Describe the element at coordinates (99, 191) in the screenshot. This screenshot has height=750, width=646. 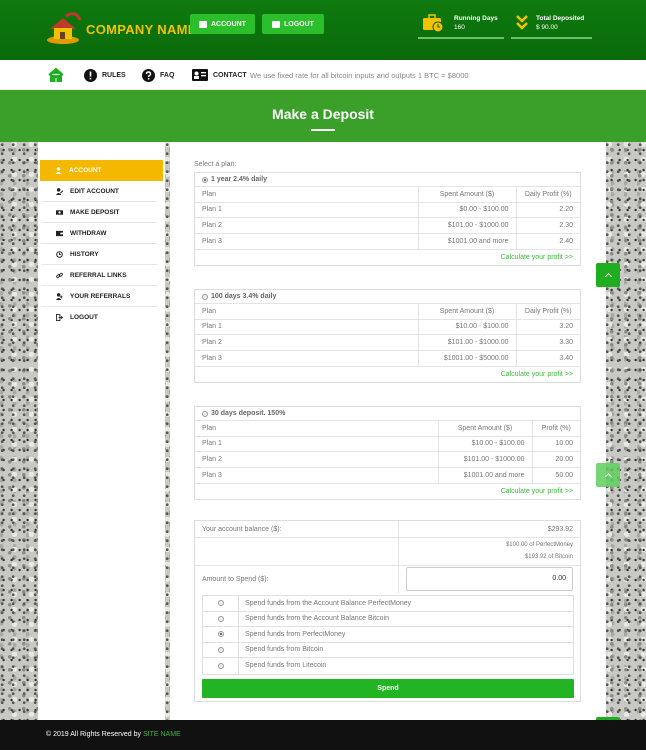
I see `sidebar-item-edit-account: EDIT ACCOUNT` at that location.